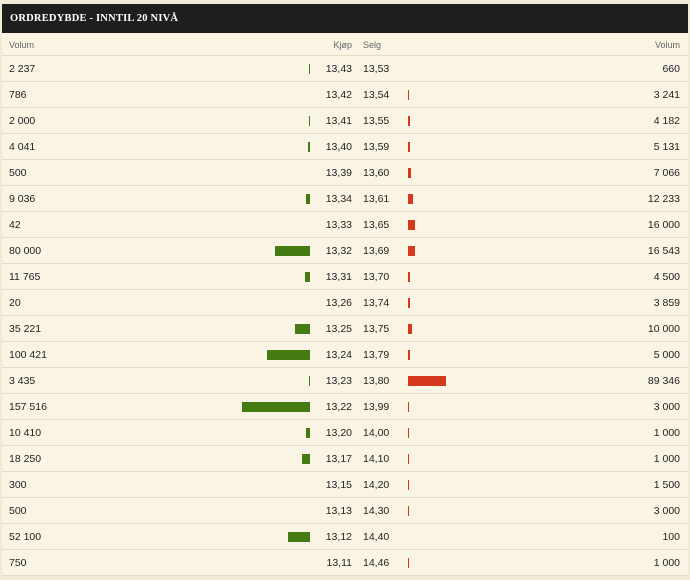 This screenshot has width=690, height=580. Describe the element at coordinates (338, 277) in the screenshot. I see `bid-price-cell: 13,31` at that location.